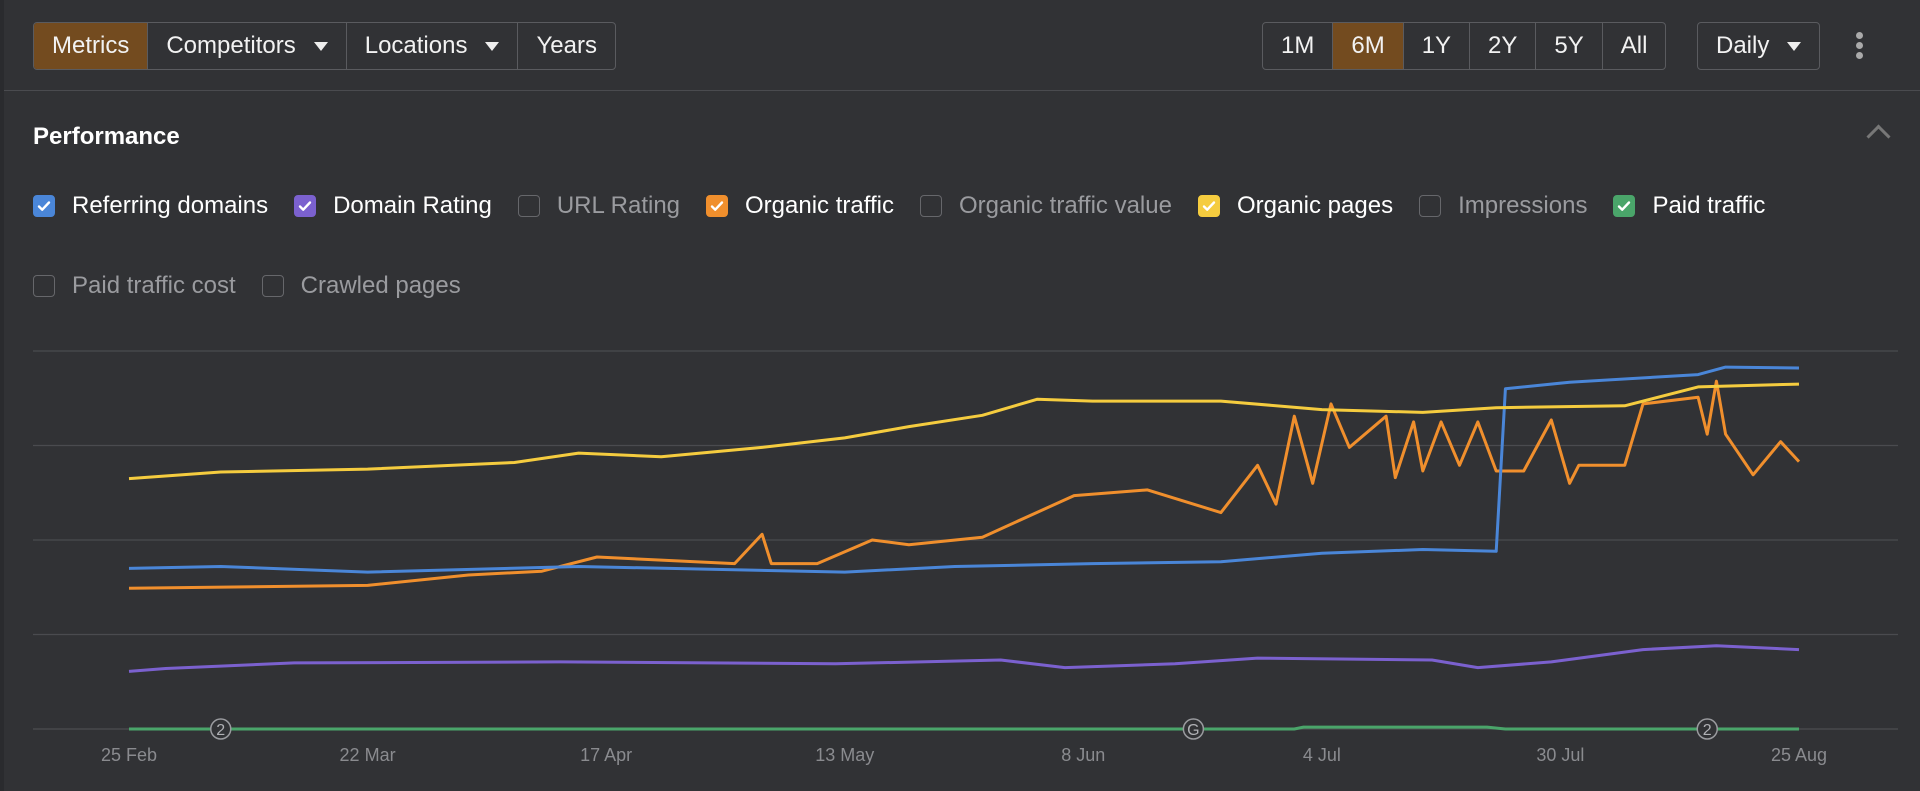 This screenshot has width=1920, height=791. Describe the element at coordinates (1083, 755) in the screenshot. I see `x-tick-label: 8 Jun` at that location.